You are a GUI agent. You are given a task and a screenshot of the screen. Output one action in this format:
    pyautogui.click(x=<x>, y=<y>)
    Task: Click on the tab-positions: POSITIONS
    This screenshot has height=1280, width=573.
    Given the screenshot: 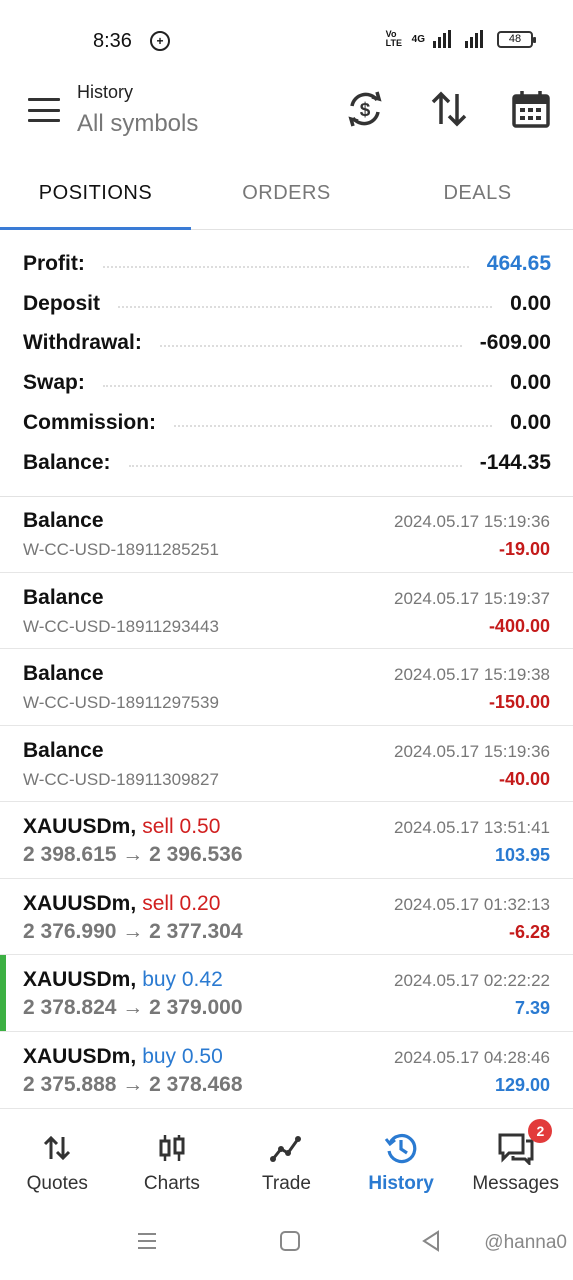 What is the action you would take?
    pyautogui.click(x=95, y=195)
    